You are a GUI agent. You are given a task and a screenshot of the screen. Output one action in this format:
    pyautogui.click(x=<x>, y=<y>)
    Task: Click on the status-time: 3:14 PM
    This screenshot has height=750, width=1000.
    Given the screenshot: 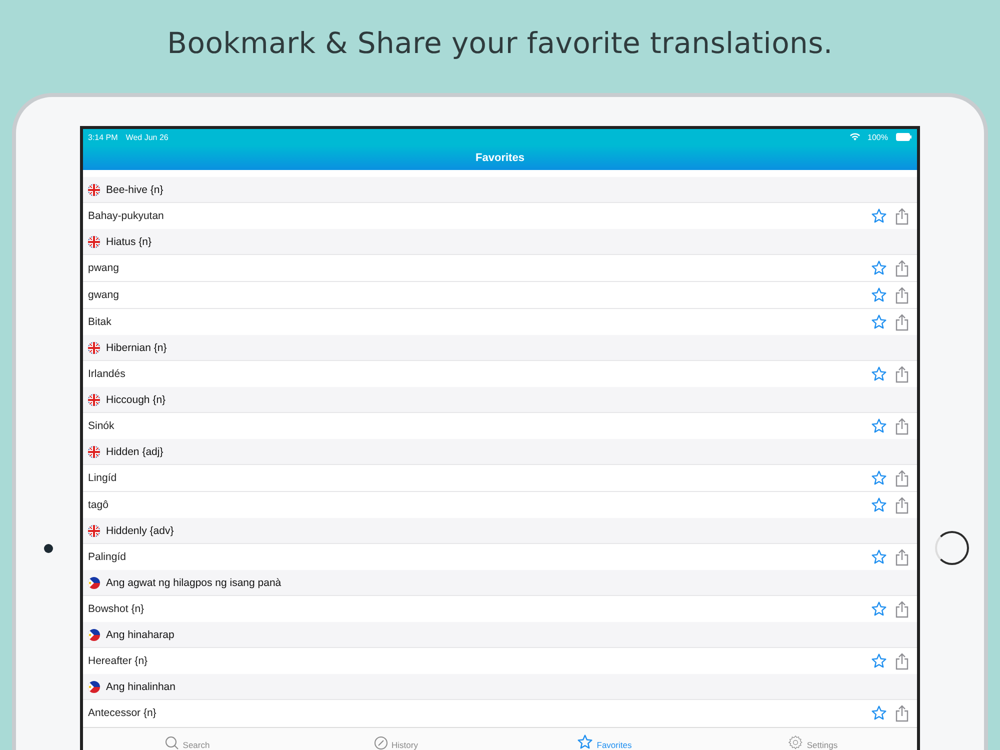 What is the action you would take?
    pyautogui.click(x=103, y=137)
    